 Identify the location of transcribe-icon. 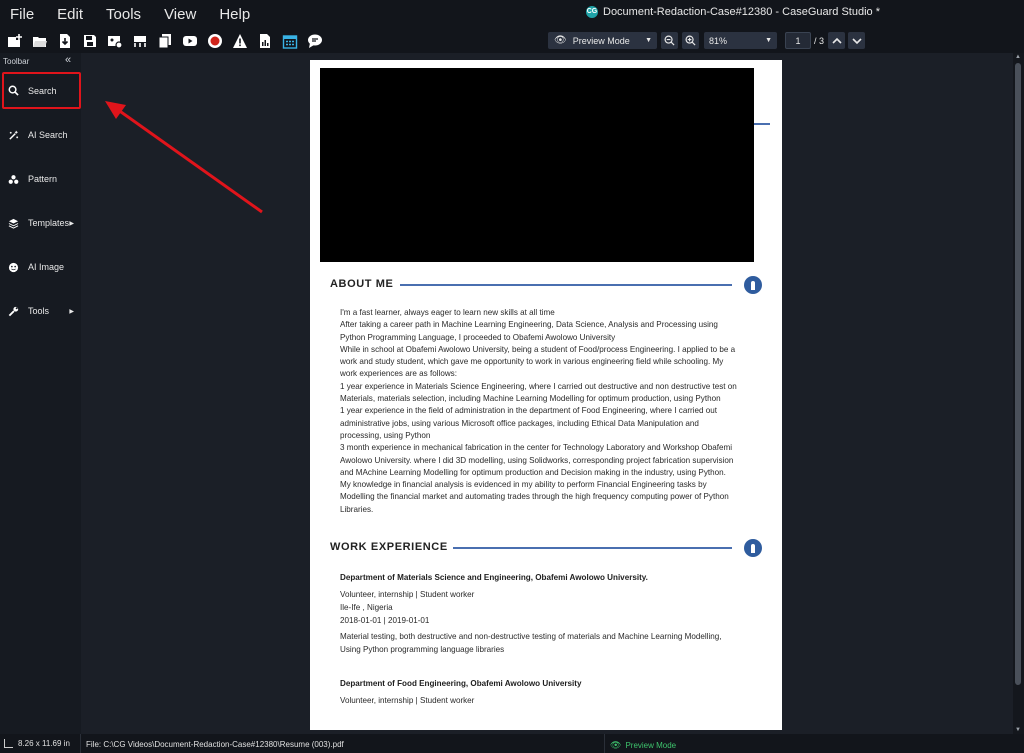
(139, 41).